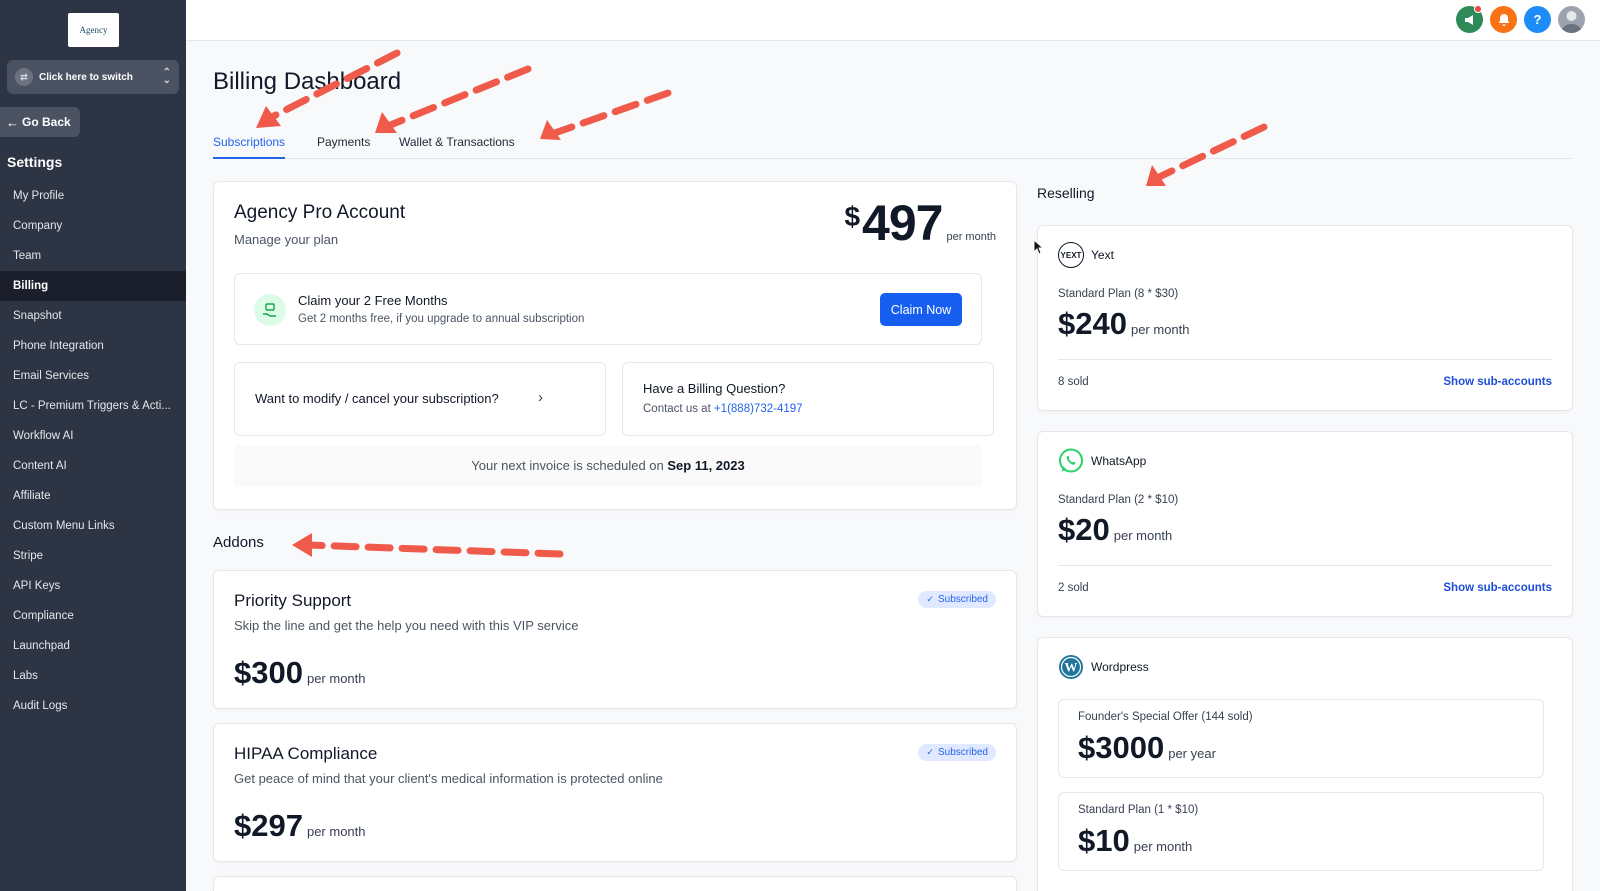 Image resolution: width=1600 pixels, height=891 pixels. What do you see at coordinates (1469, 19) in the screenshot?
I see `megaphone-icon` at bounding box center [1469, 19].